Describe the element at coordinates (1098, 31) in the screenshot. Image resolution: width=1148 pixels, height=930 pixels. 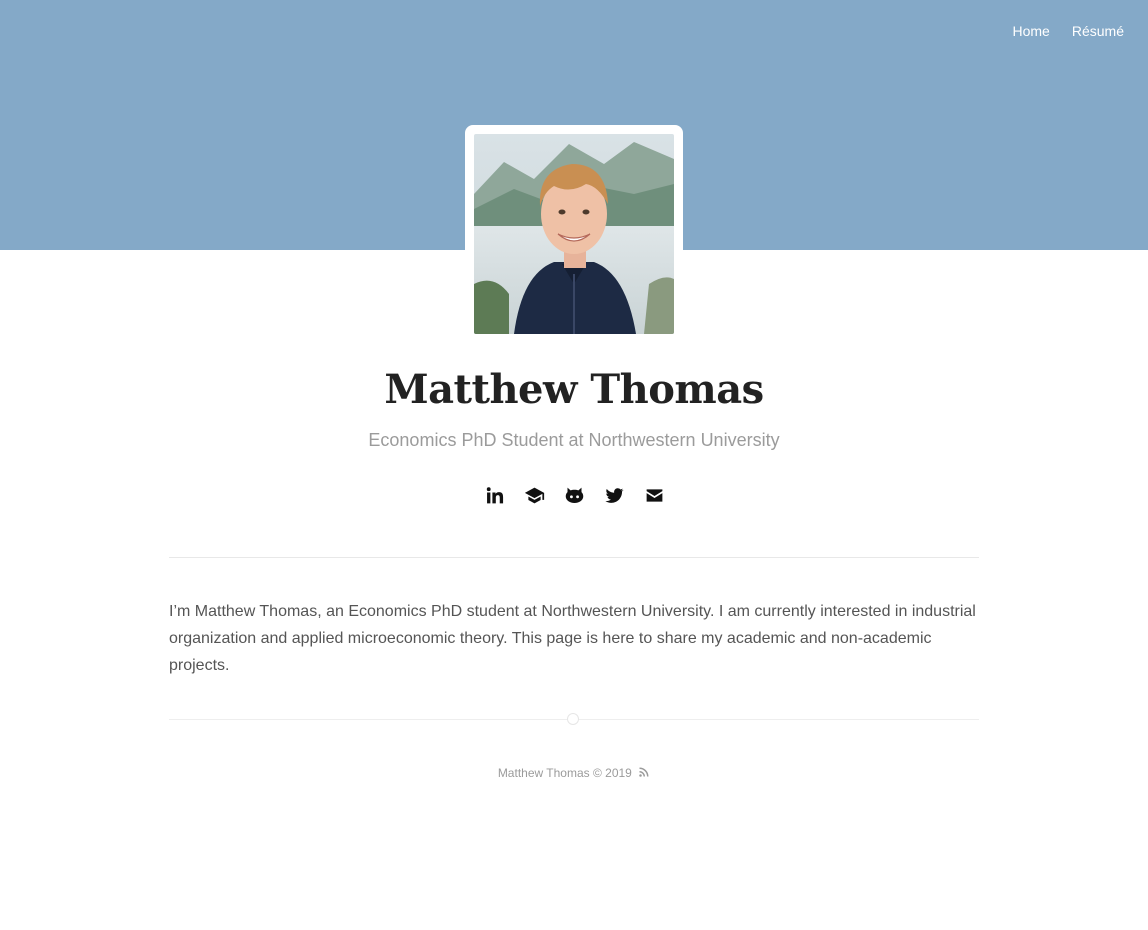
I see `nav-resume-link: Résumé` at that location.